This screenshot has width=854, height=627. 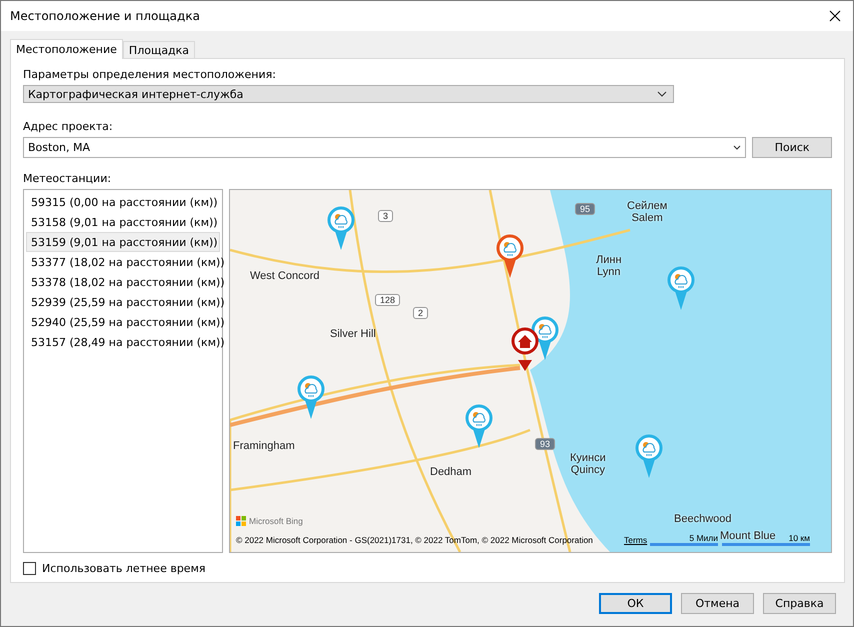 What do you see at coordinates (386, 216) in the screenshot?
I see `road-shield: 3` at bounding box center [386, 216].